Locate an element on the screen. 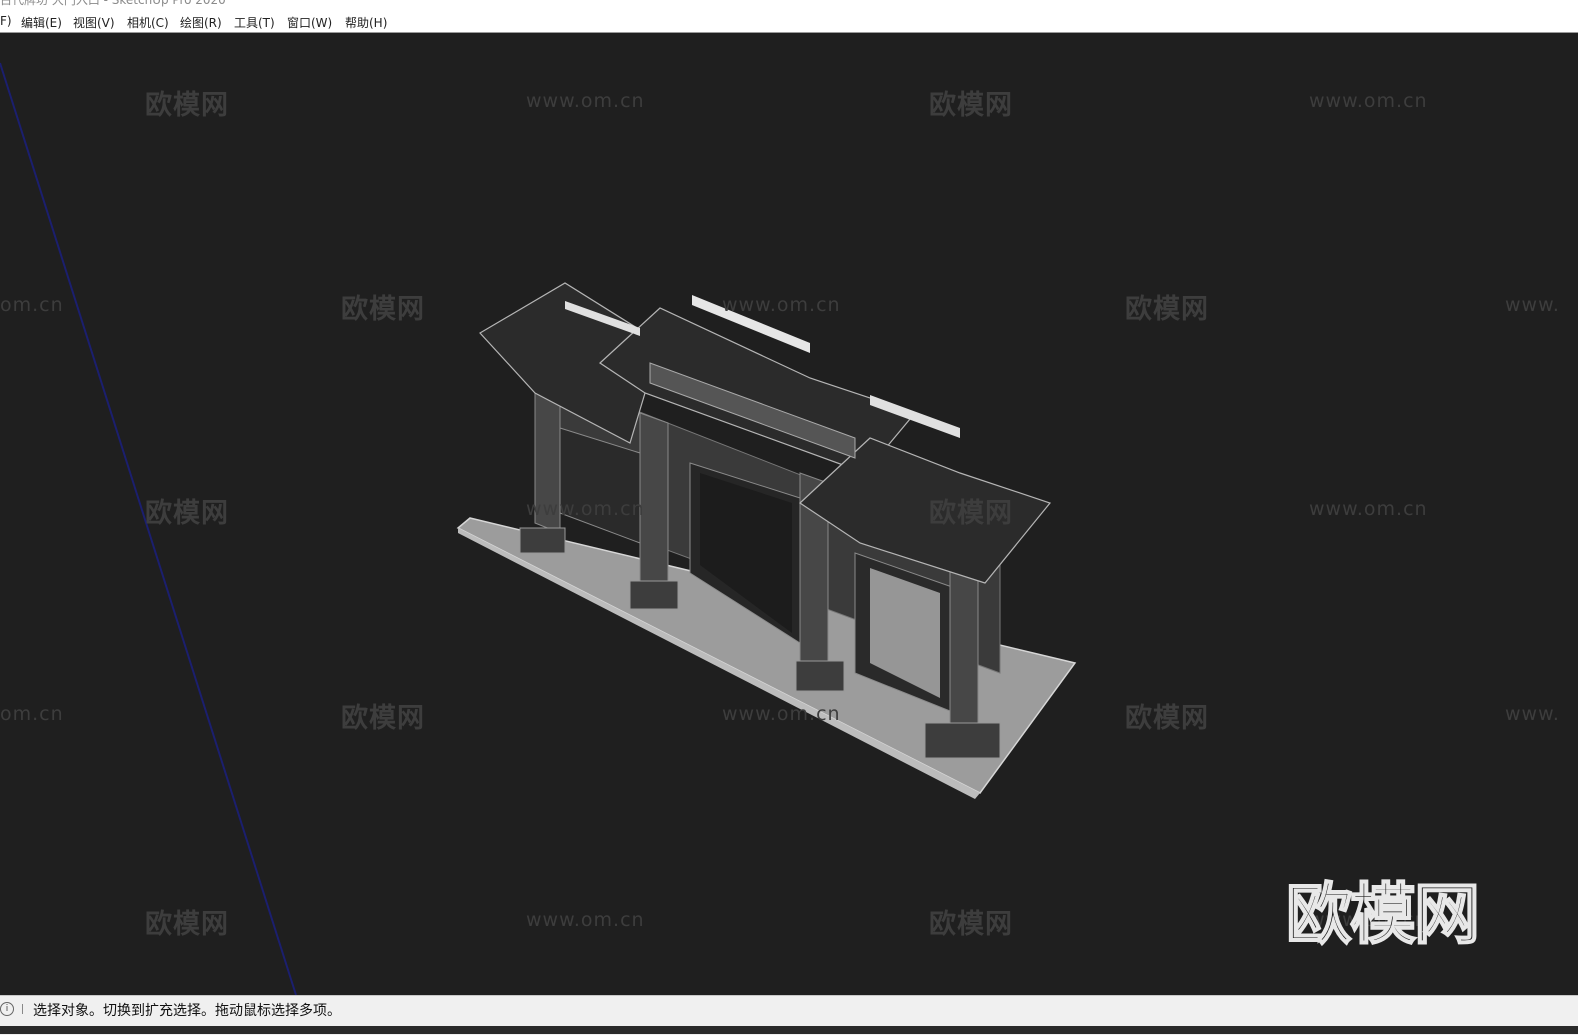  title-bar: 古代牌坊 大门入口 - SketchUp Pro 2020 is located at coordinates (789, 6).